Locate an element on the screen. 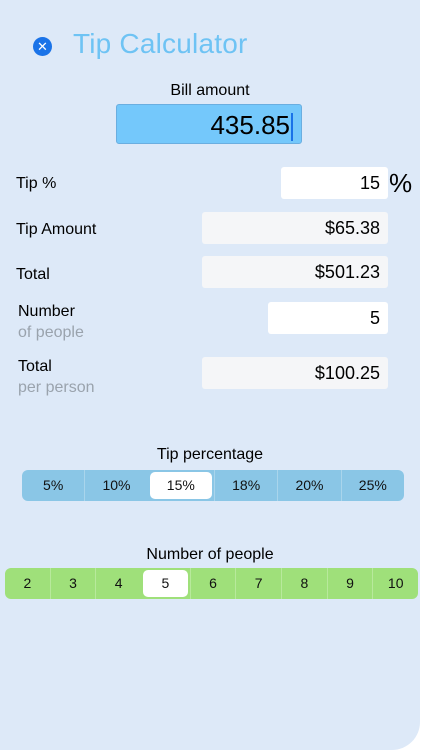  people-option-6: 6 is located at coordinates (212, 583).